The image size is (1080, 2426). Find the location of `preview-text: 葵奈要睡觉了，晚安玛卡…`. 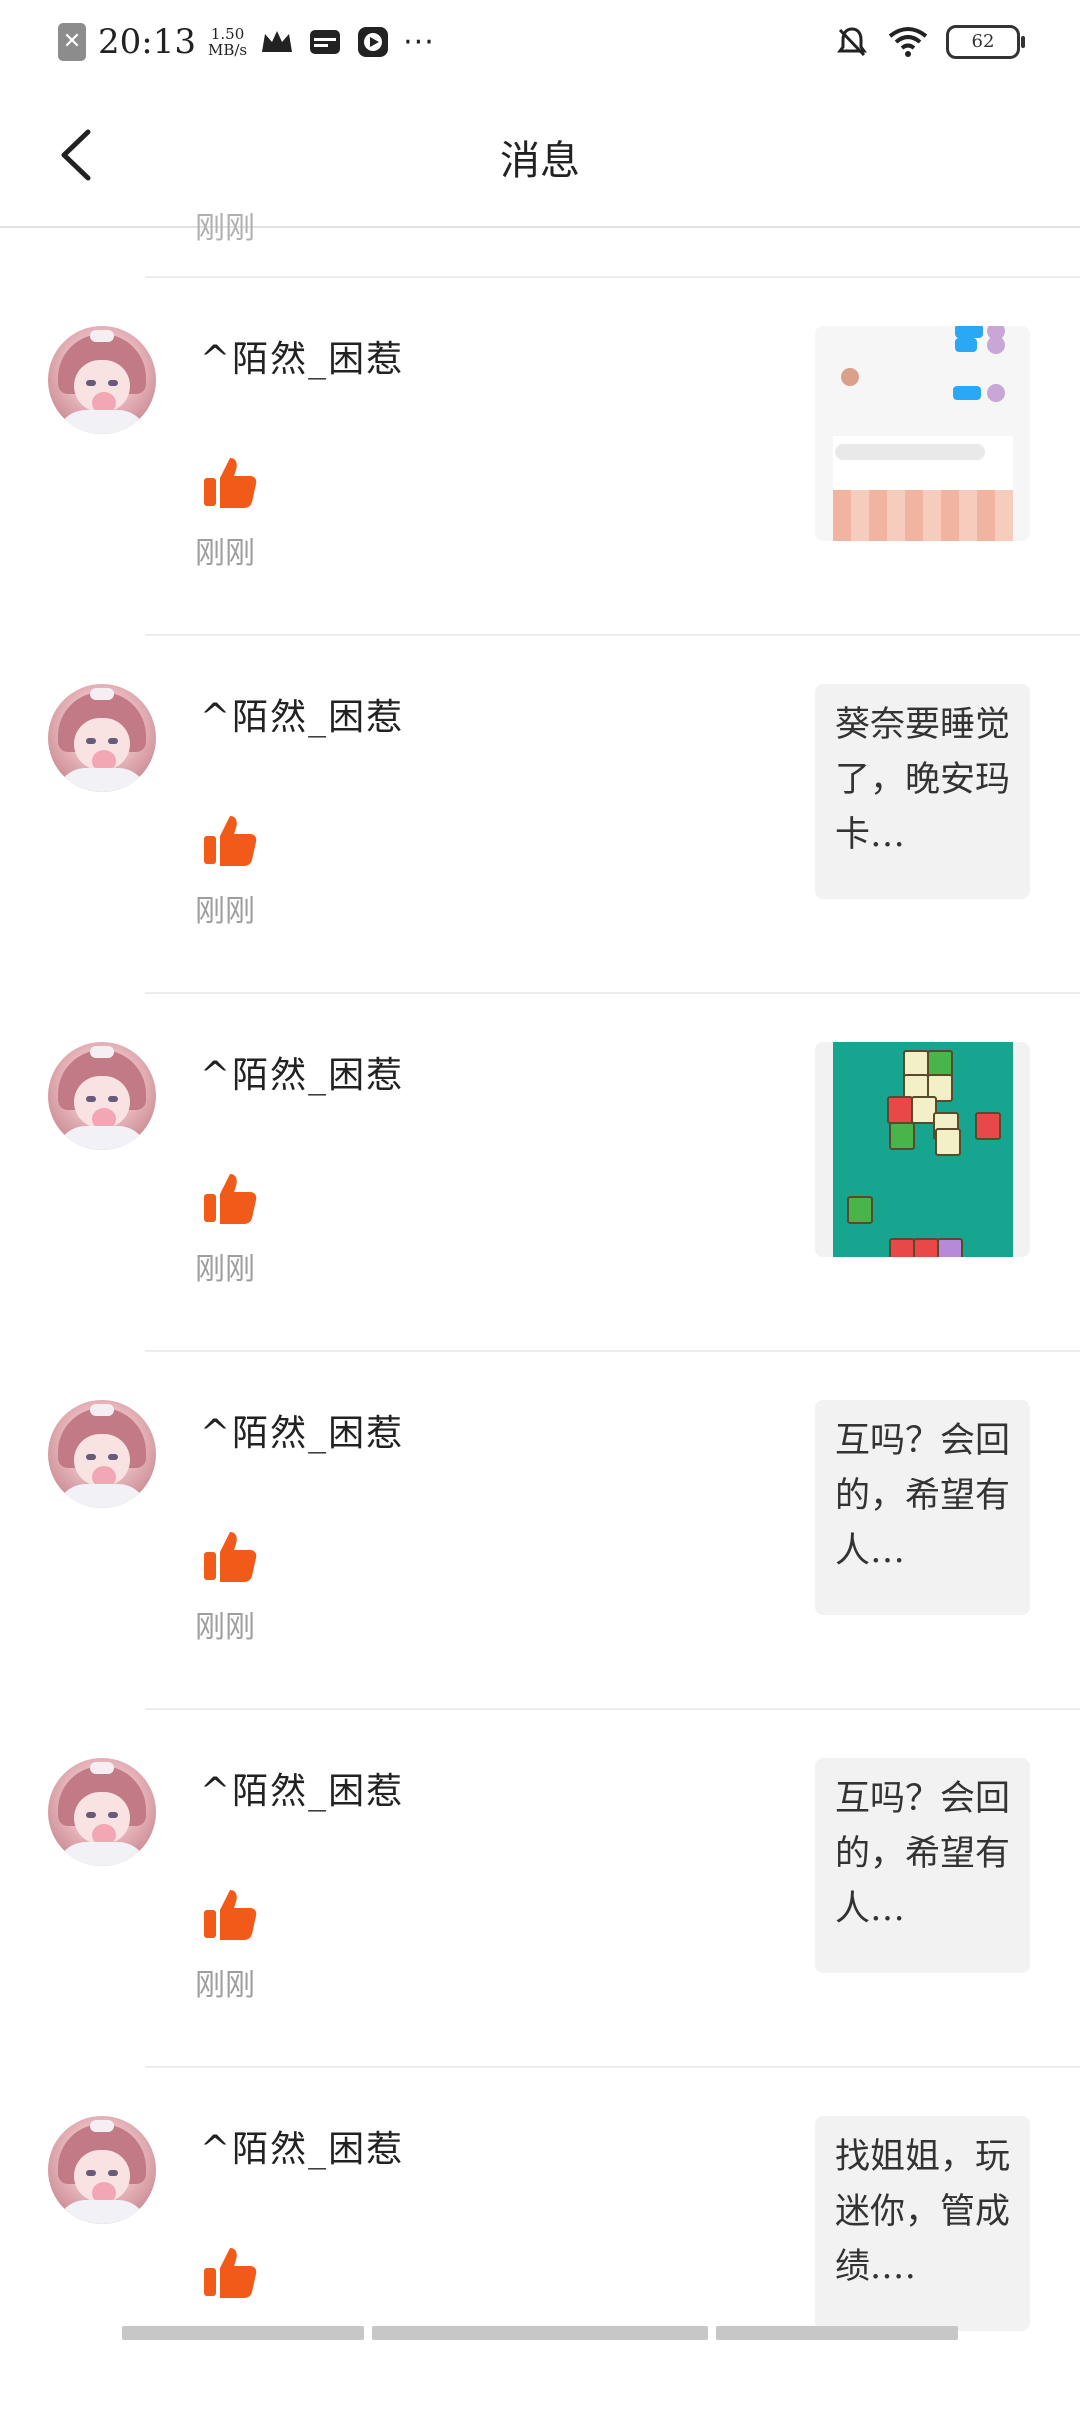

preview-text: 葵奈要睡觉了，晚安玛卡… is located at coordinates (923, 780).